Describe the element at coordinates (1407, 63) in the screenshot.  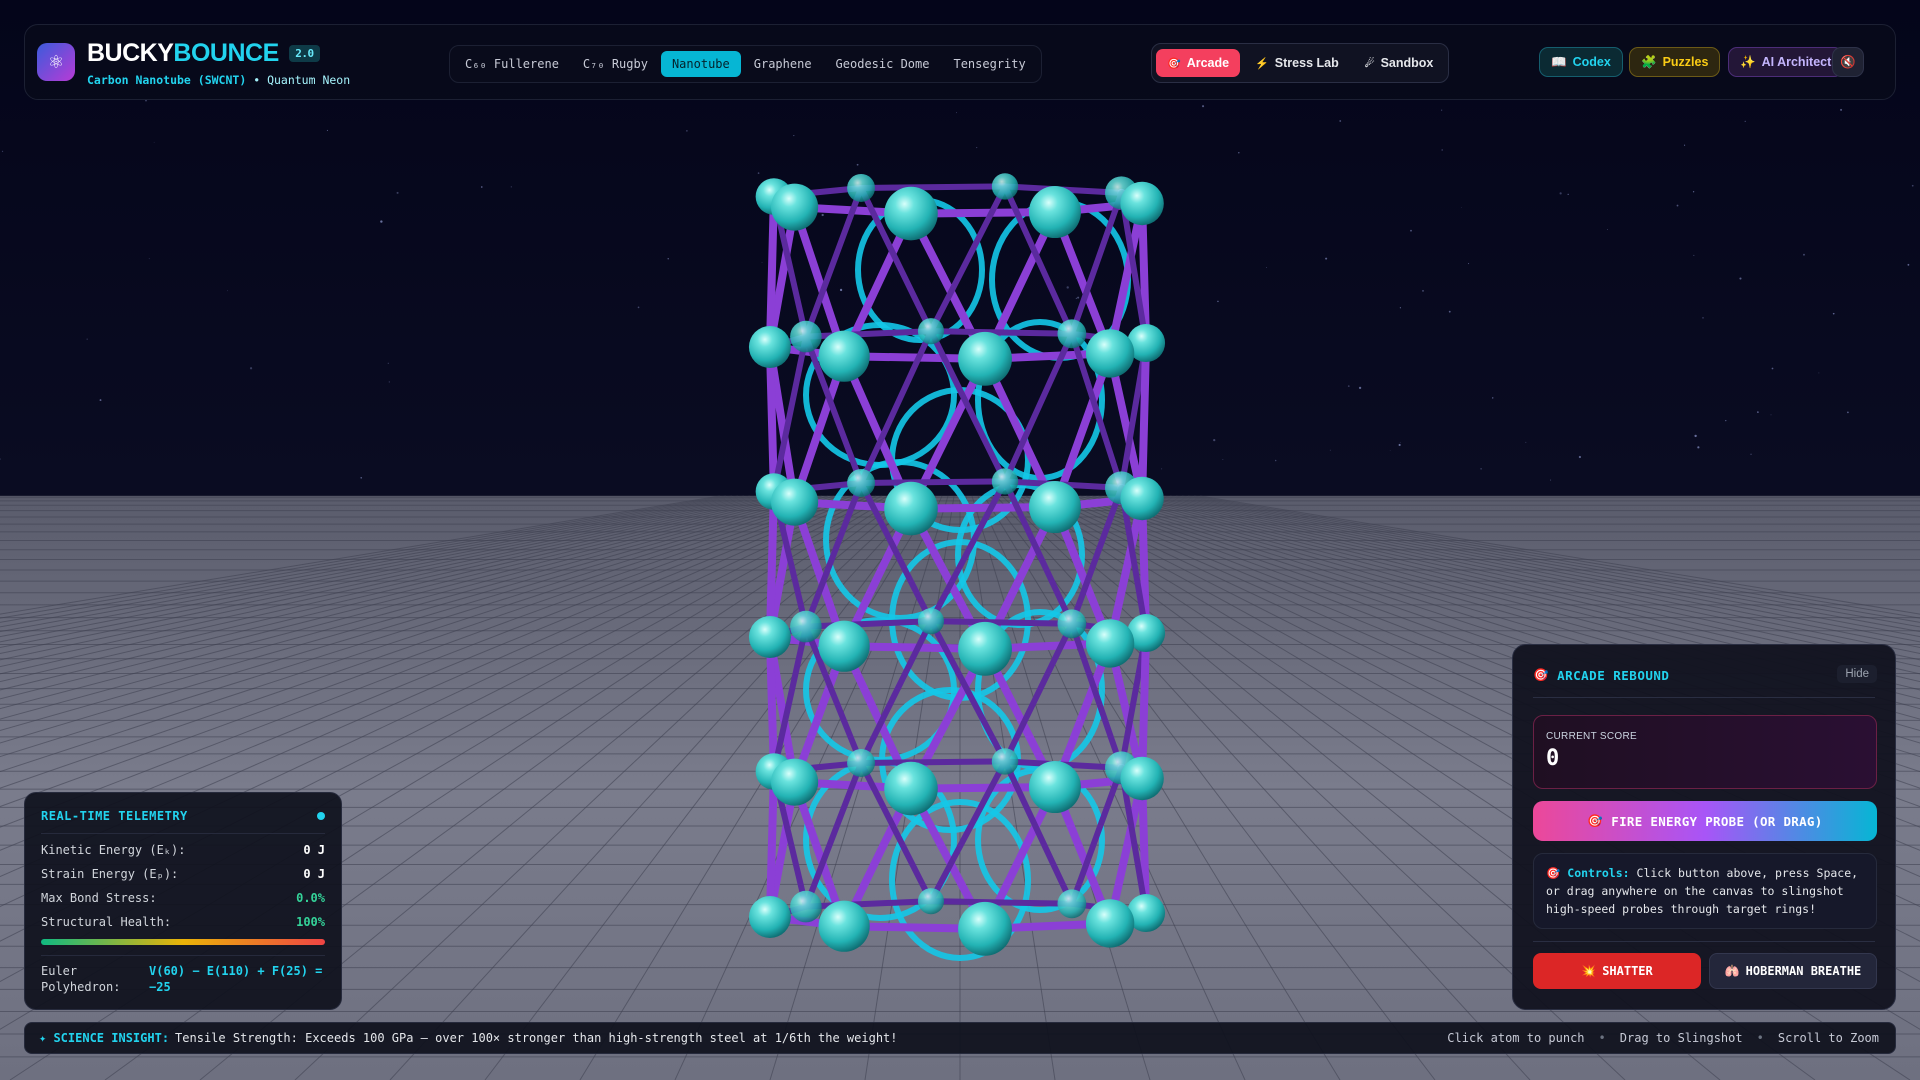
I see `mode-label: Sandbox` at that location.